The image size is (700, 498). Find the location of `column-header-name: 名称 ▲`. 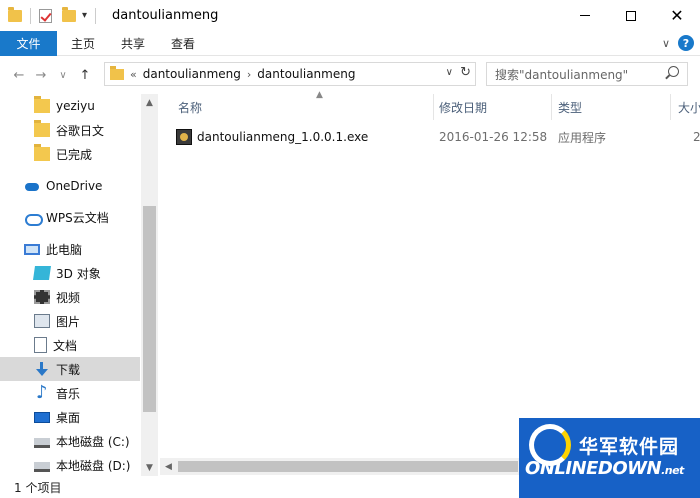

column-header-name: 名称 ▲ is located at coordinates (305, 105).